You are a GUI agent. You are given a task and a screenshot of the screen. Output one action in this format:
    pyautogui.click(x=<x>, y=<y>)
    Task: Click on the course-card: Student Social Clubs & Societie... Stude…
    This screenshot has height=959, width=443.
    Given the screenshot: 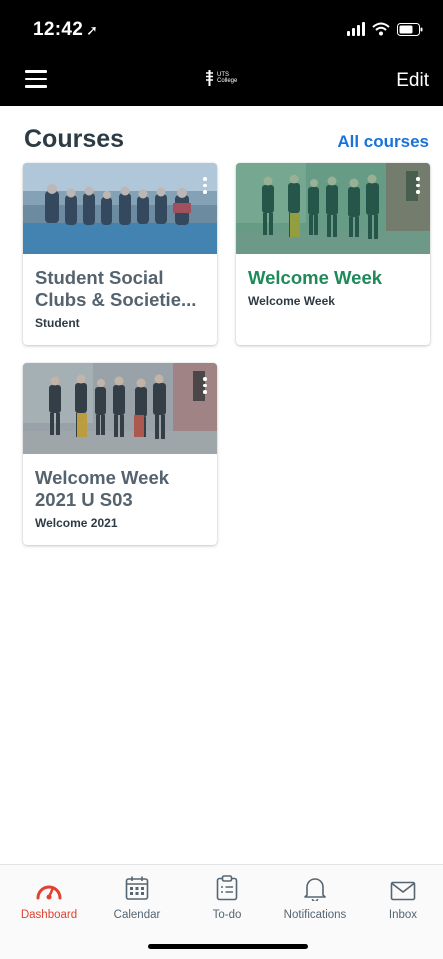 What is the action you would take?
    pyautogui.click(x=120, y=254)
    